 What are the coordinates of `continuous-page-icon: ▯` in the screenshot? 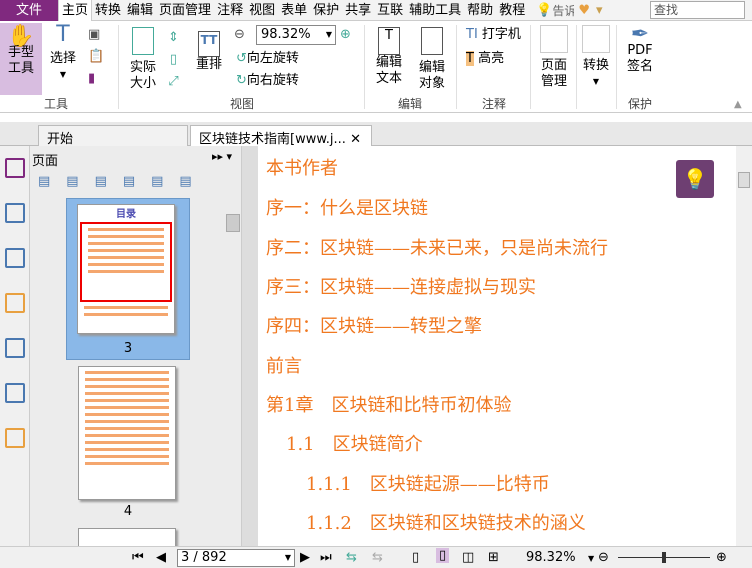 It's located at (443, 555).